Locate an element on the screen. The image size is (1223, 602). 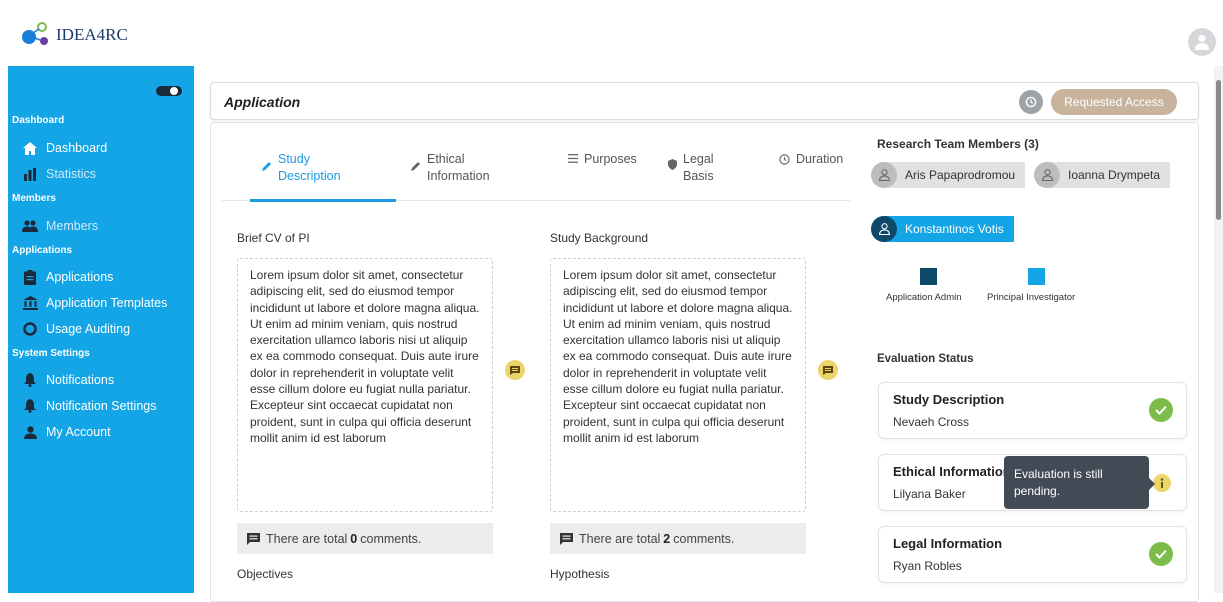
sidebar-item-label: My Account is located at coordinates (78, 432).